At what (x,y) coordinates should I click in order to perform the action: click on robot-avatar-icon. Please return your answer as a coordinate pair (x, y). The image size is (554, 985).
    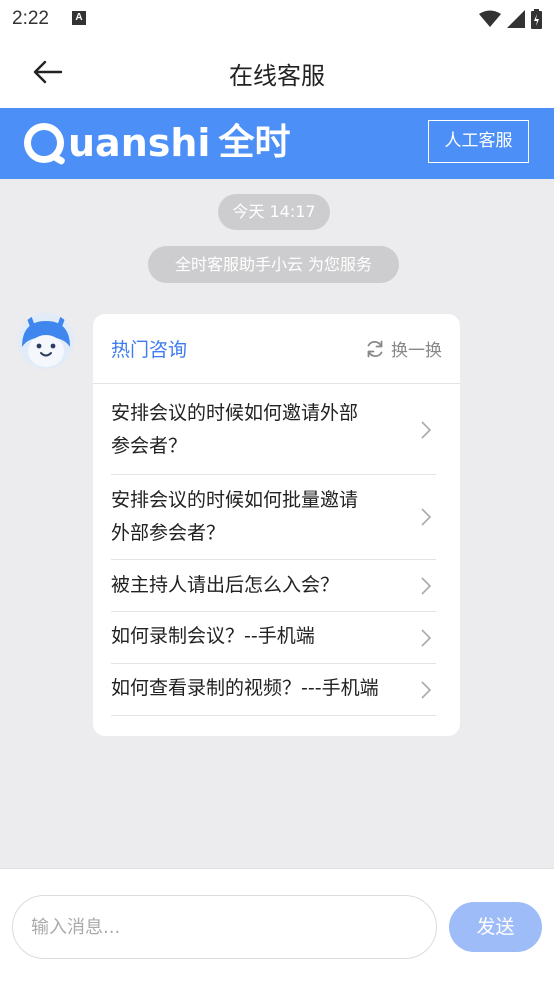
    Looking at the image, I should click on (46, 341).